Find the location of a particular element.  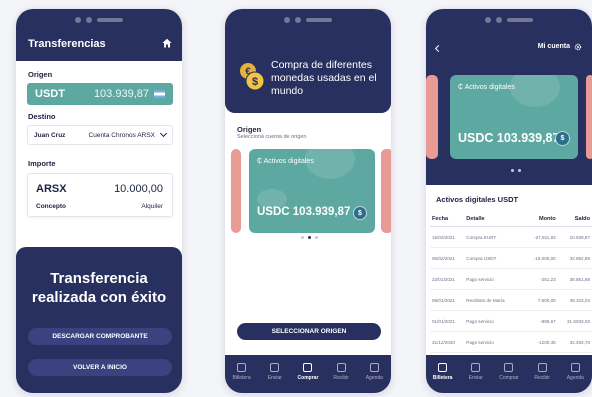

origin-account-selector: USDT 103.939,87 is located at coordinates (100, 94).